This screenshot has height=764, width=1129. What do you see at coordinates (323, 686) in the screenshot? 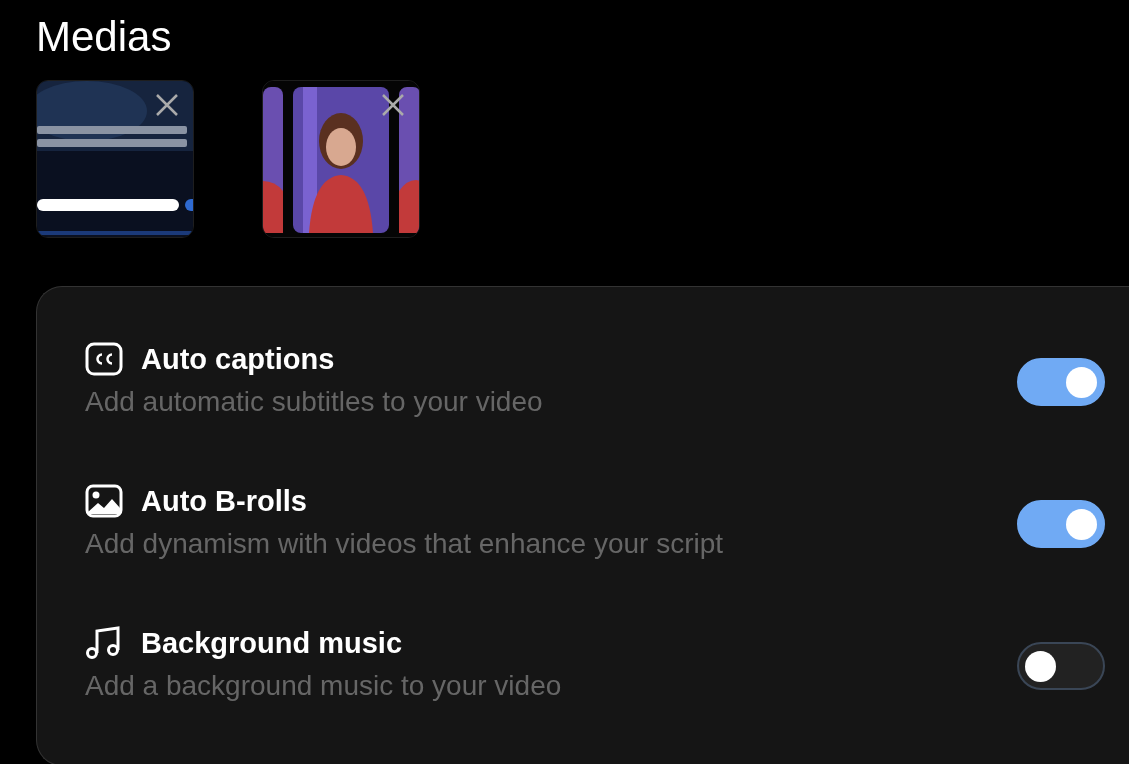
I see `option-description: Add a background music to your video` at bounding box center [323, 686].